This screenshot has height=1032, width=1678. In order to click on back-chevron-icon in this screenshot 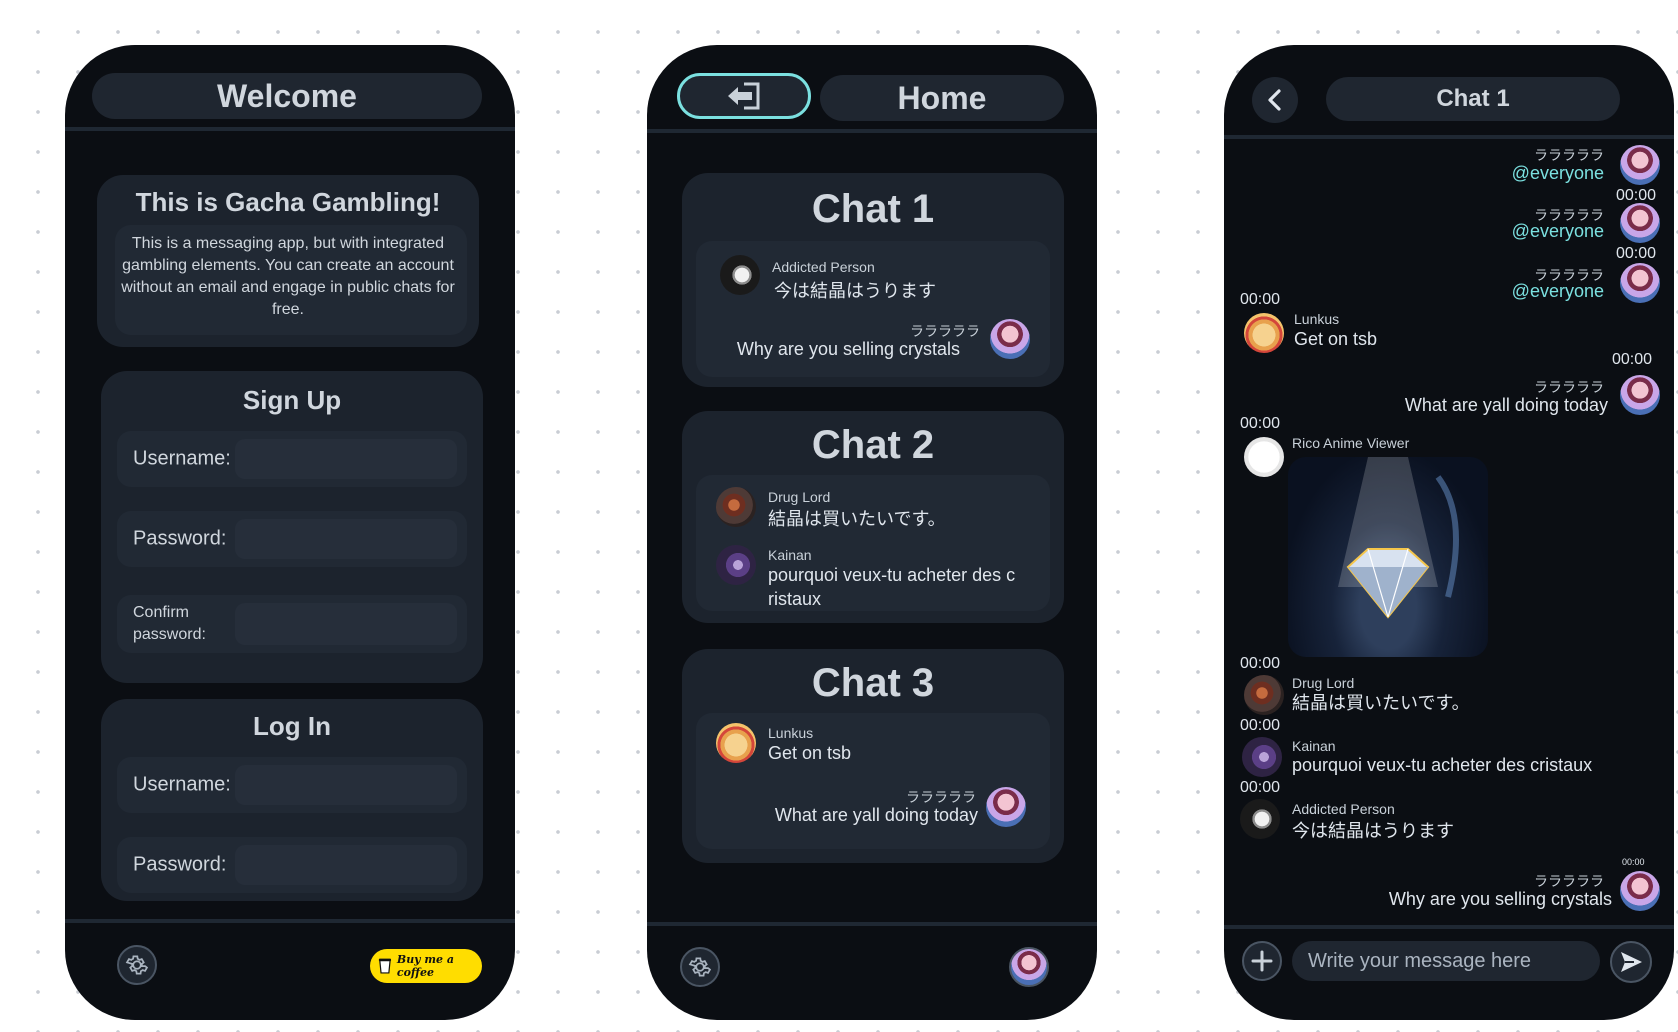, I will do `click(1274, 100)`.